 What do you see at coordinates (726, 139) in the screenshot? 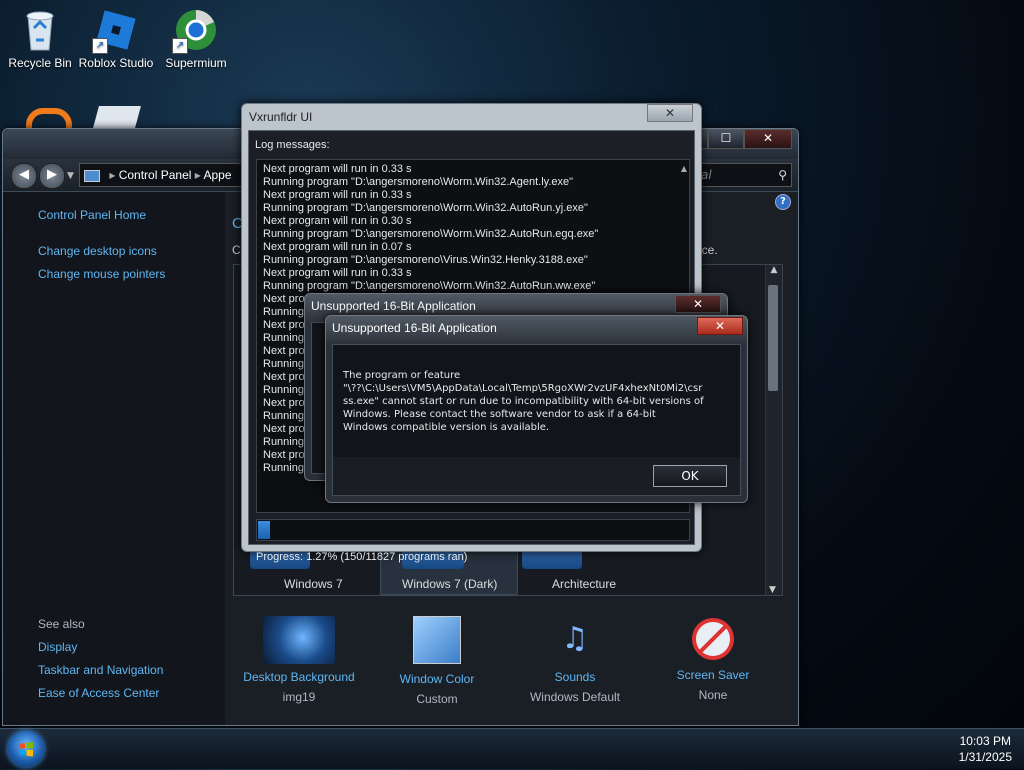
I see `maximize-button: ☐` at bounding box center [726, 139].